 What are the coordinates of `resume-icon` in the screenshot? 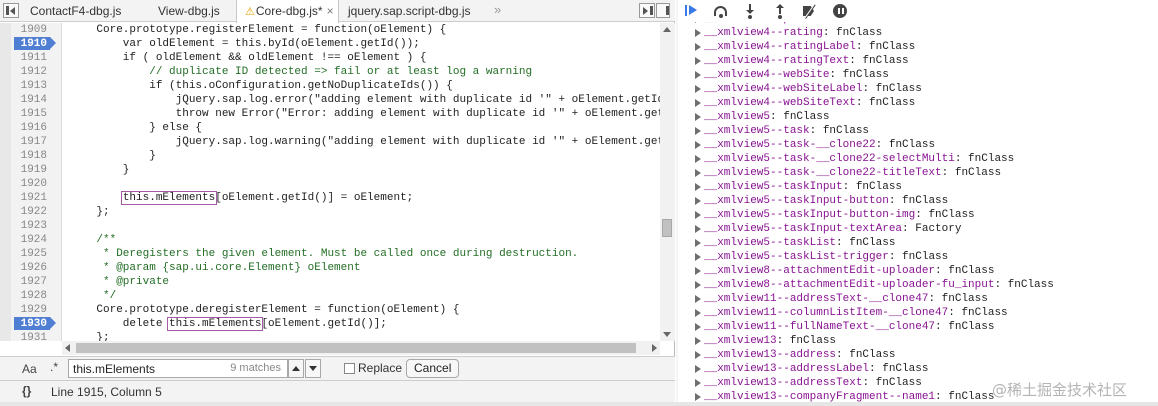 It's located at (691, 11).